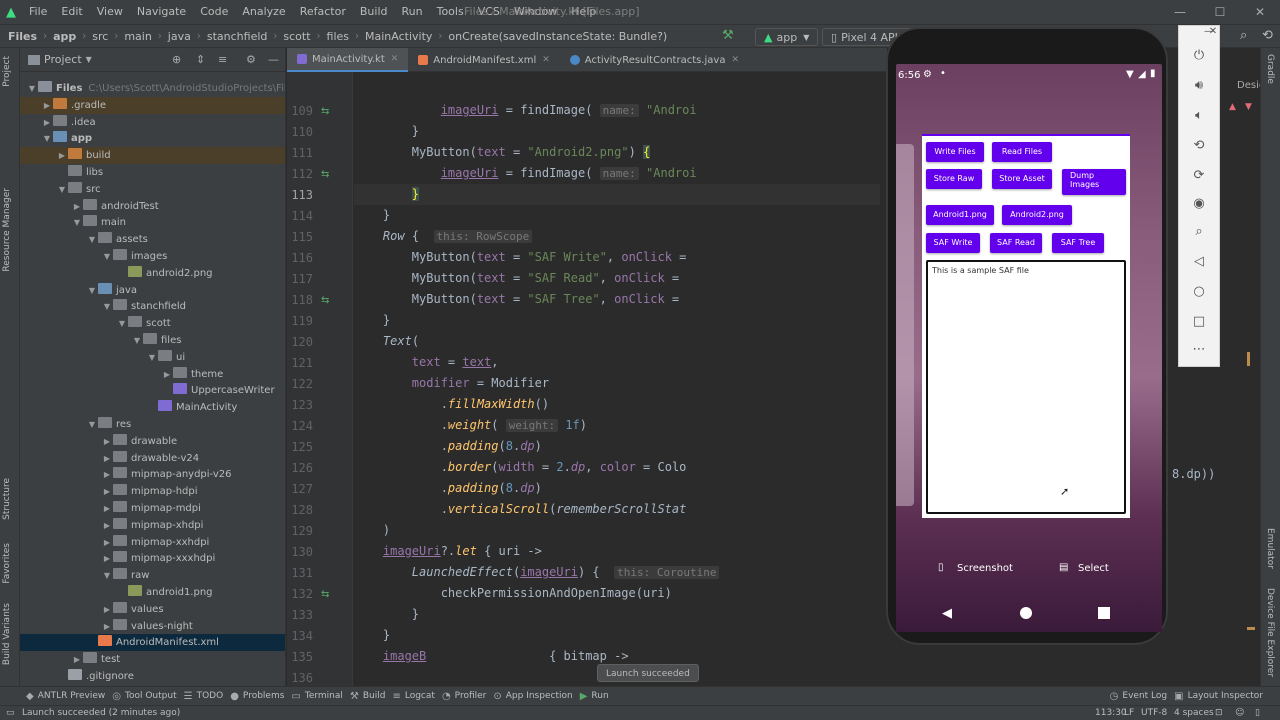 The width and height of the screenshot is (1280, 720). I want to click on line-separator: LF, so click(1129, 713).